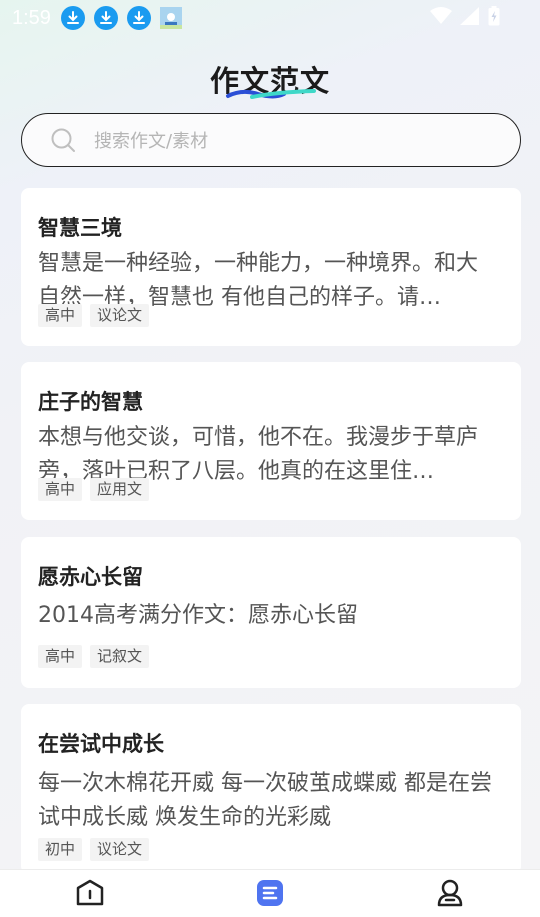 The width and height of the screenshot is (540, 917). Describe the element at coordinates (63, 140) in the screenshot. I see `search-icon` at that location.